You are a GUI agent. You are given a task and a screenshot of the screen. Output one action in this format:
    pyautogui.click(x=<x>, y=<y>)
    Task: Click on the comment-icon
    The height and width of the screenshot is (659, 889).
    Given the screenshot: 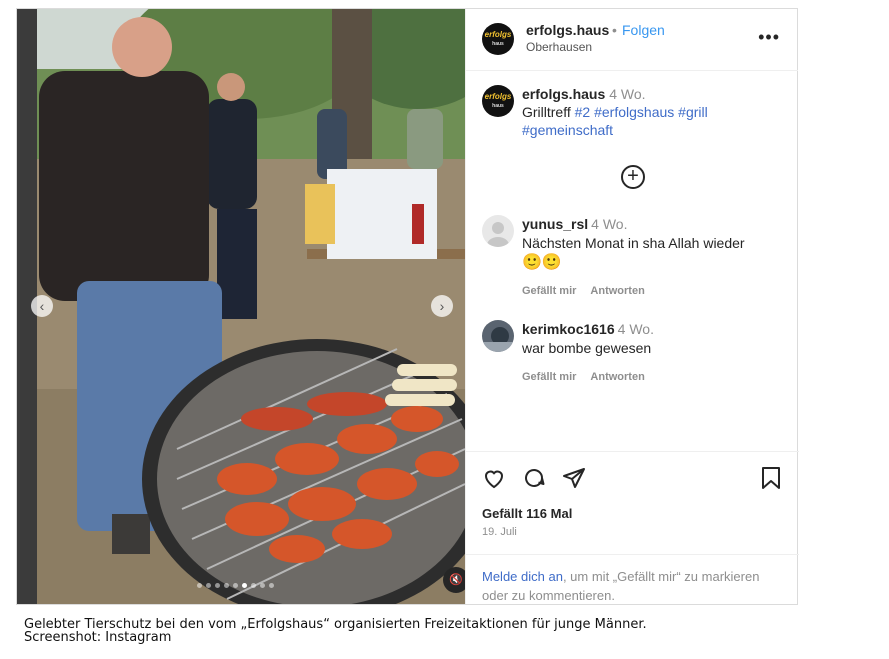 What is the action you would take?
    pyautogui.click(x=534, y=478)
    